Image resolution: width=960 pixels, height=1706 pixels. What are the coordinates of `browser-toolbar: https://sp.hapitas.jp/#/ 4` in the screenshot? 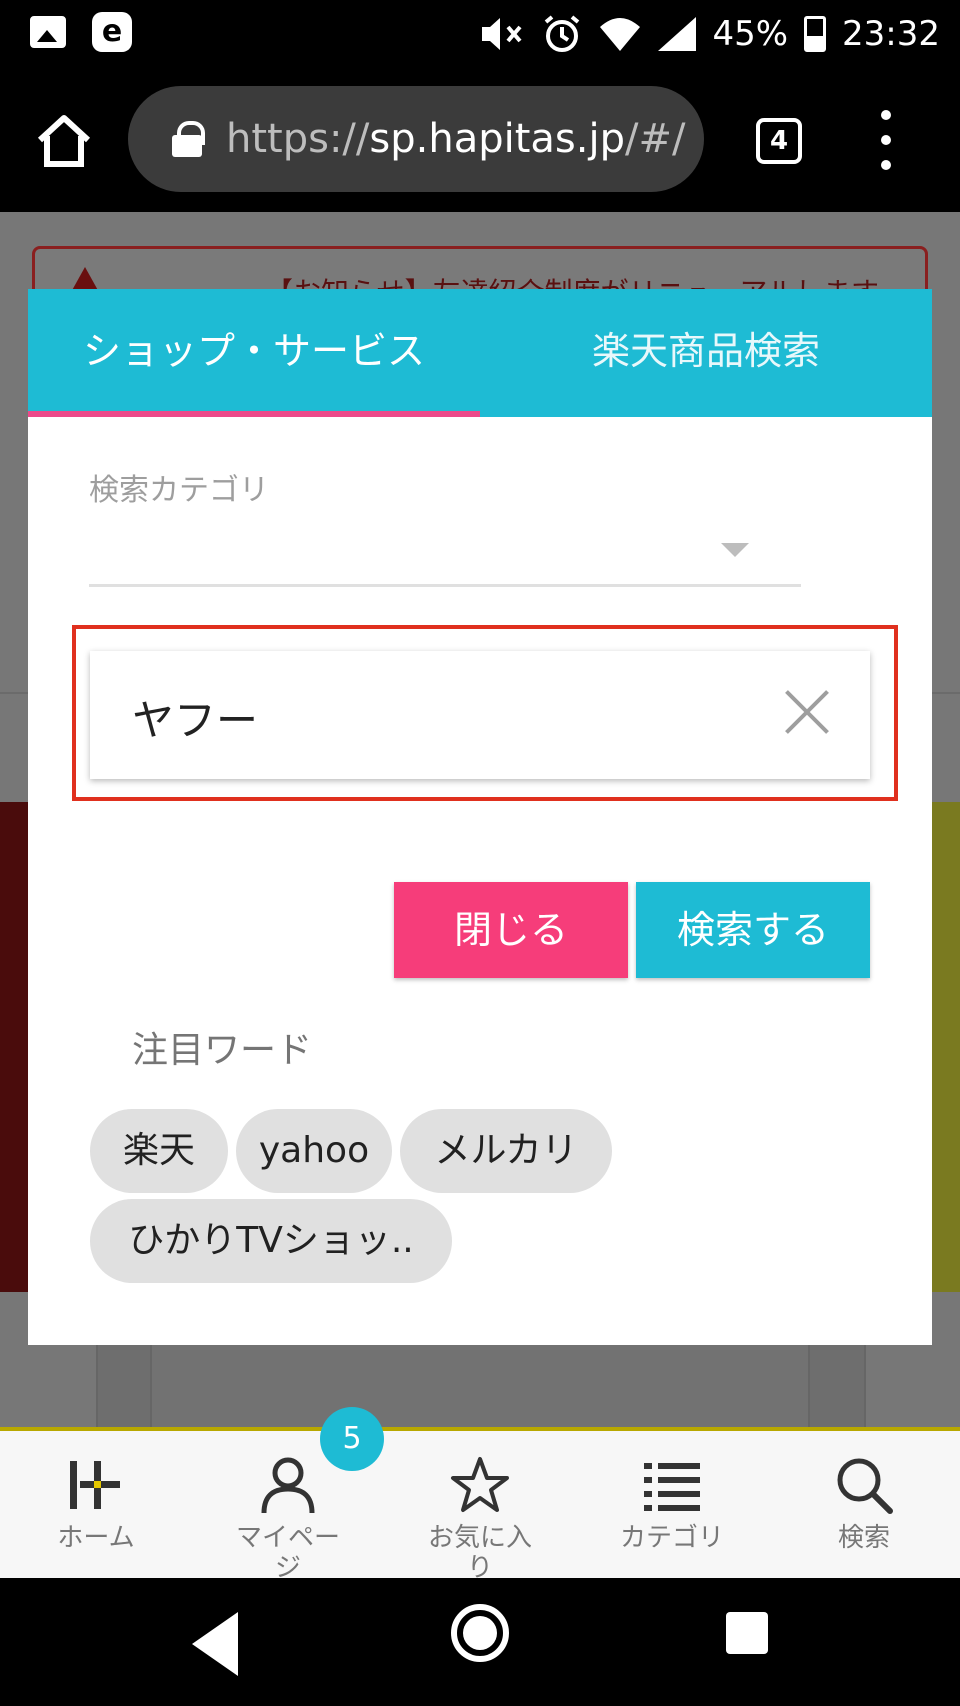 It's located at (480, 140).